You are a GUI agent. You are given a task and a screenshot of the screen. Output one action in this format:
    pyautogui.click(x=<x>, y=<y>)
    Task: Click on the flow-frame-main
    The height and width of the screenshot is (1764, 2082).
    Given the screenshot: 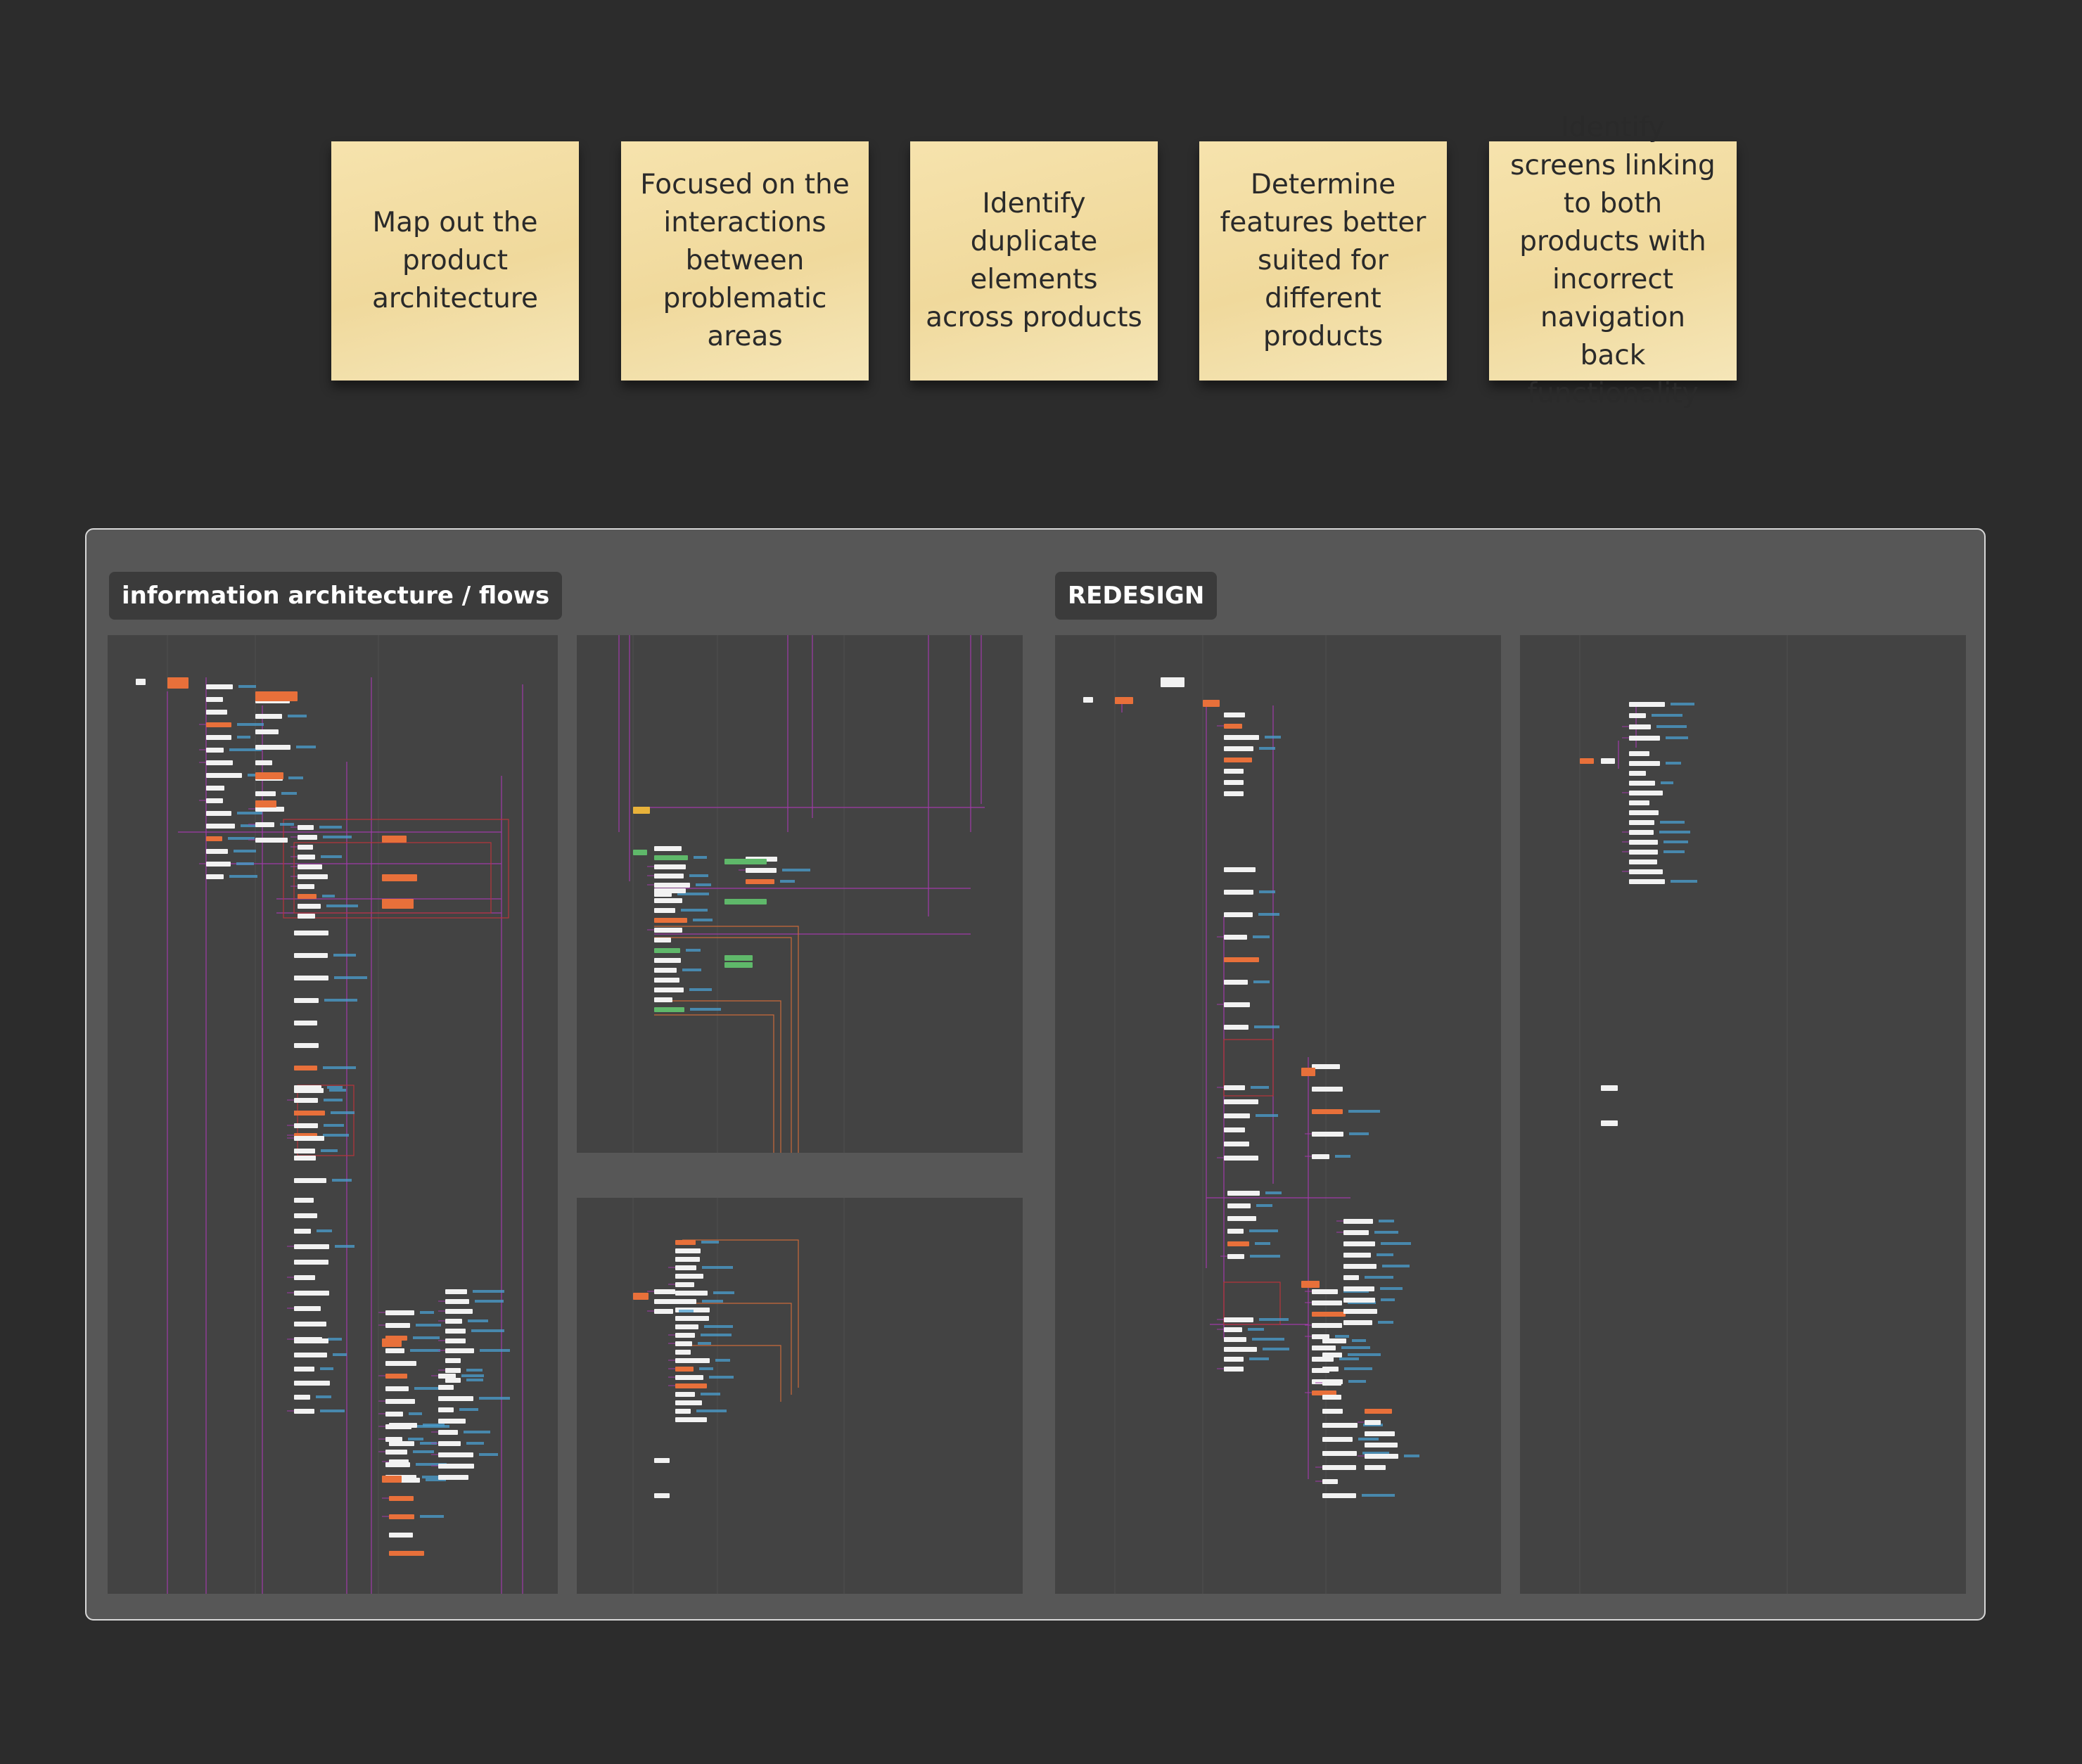 What is the action you would take?
    pyautogui.click(x=333, y=1114)
    